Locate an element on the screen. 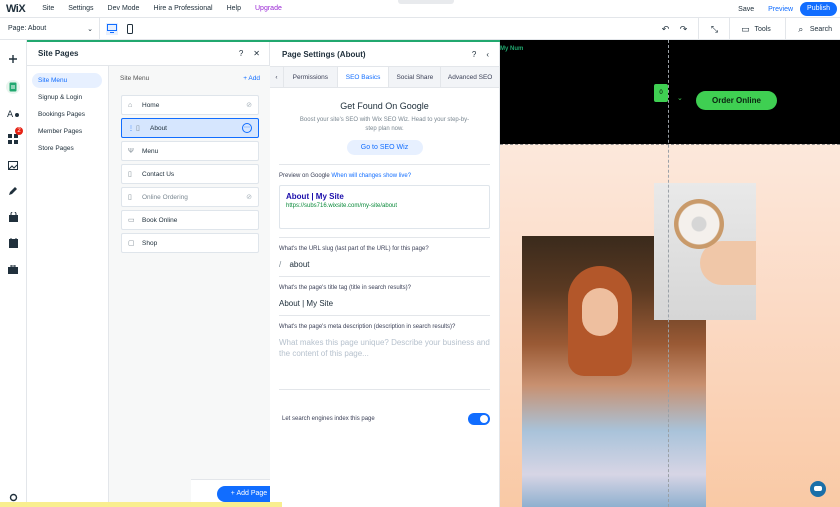  menu-help: Help is located at coordinates (234, 8).